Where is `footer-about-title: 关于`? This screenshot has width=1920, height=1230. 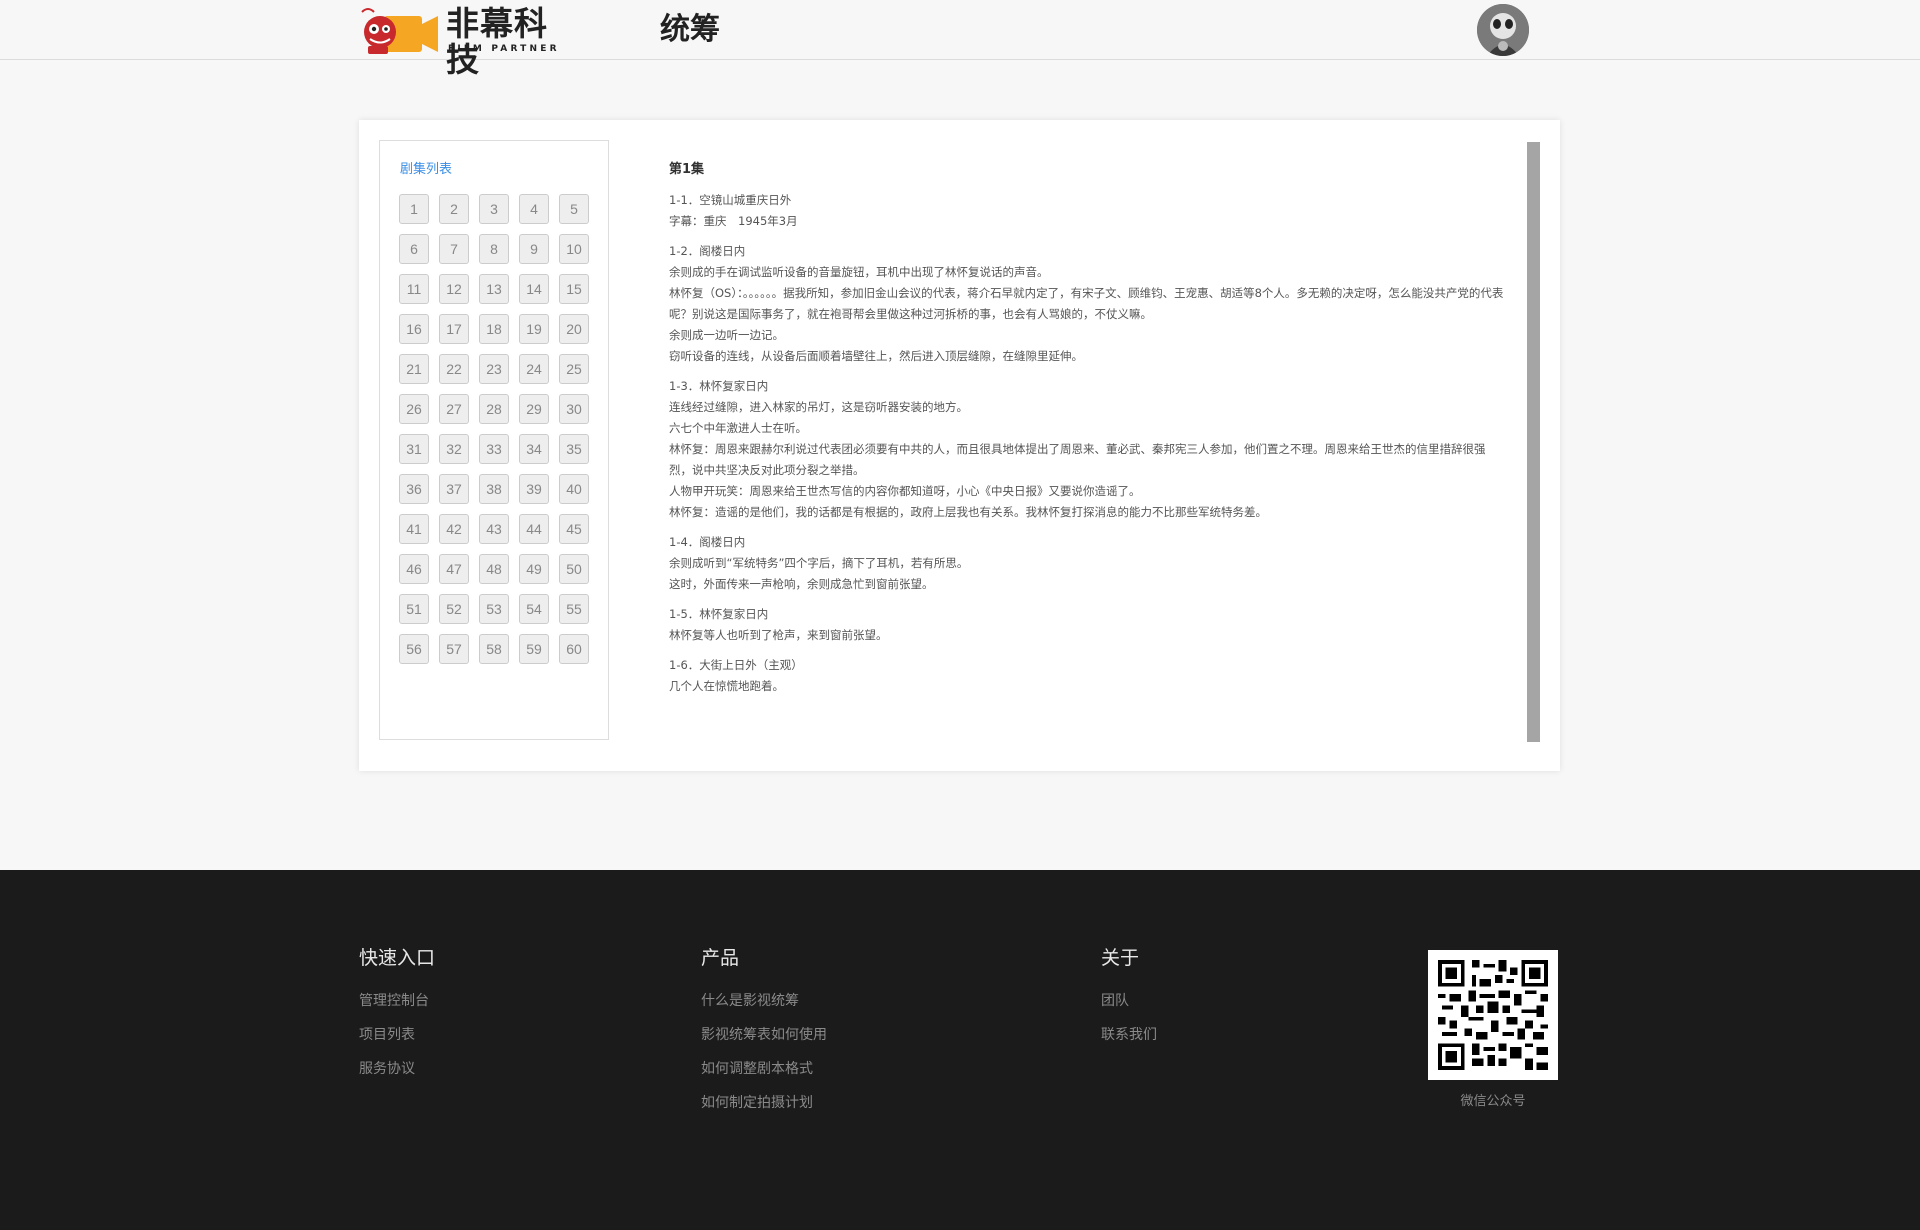 footer-about-title: 关于 is located at coordinates (1120, 958).